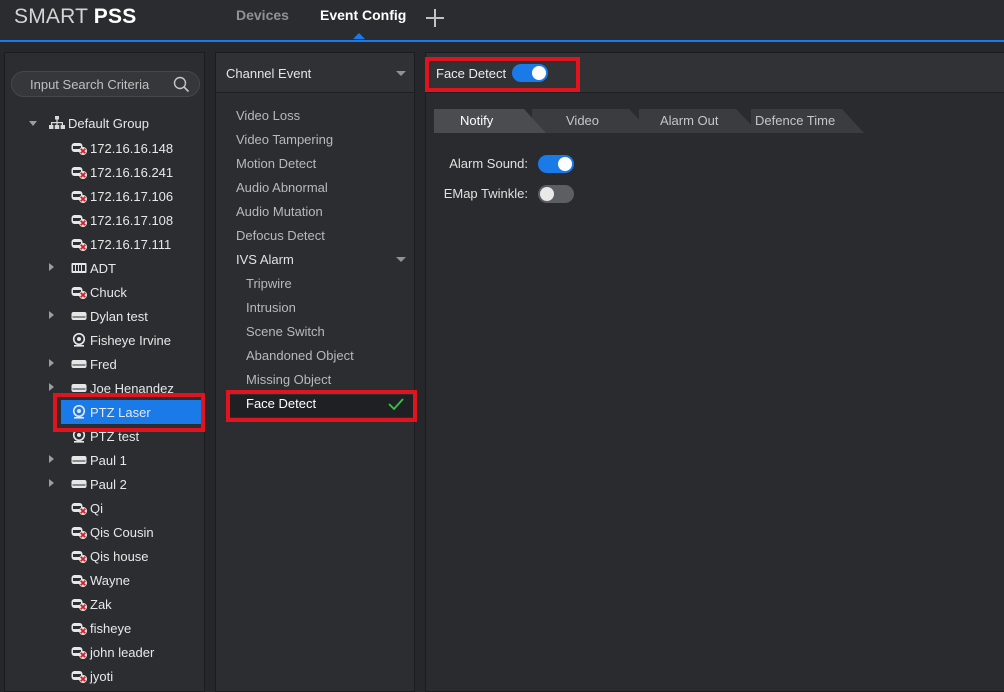  I want to click on tree-device-label: 172.16.16.148, so click(132, 148).